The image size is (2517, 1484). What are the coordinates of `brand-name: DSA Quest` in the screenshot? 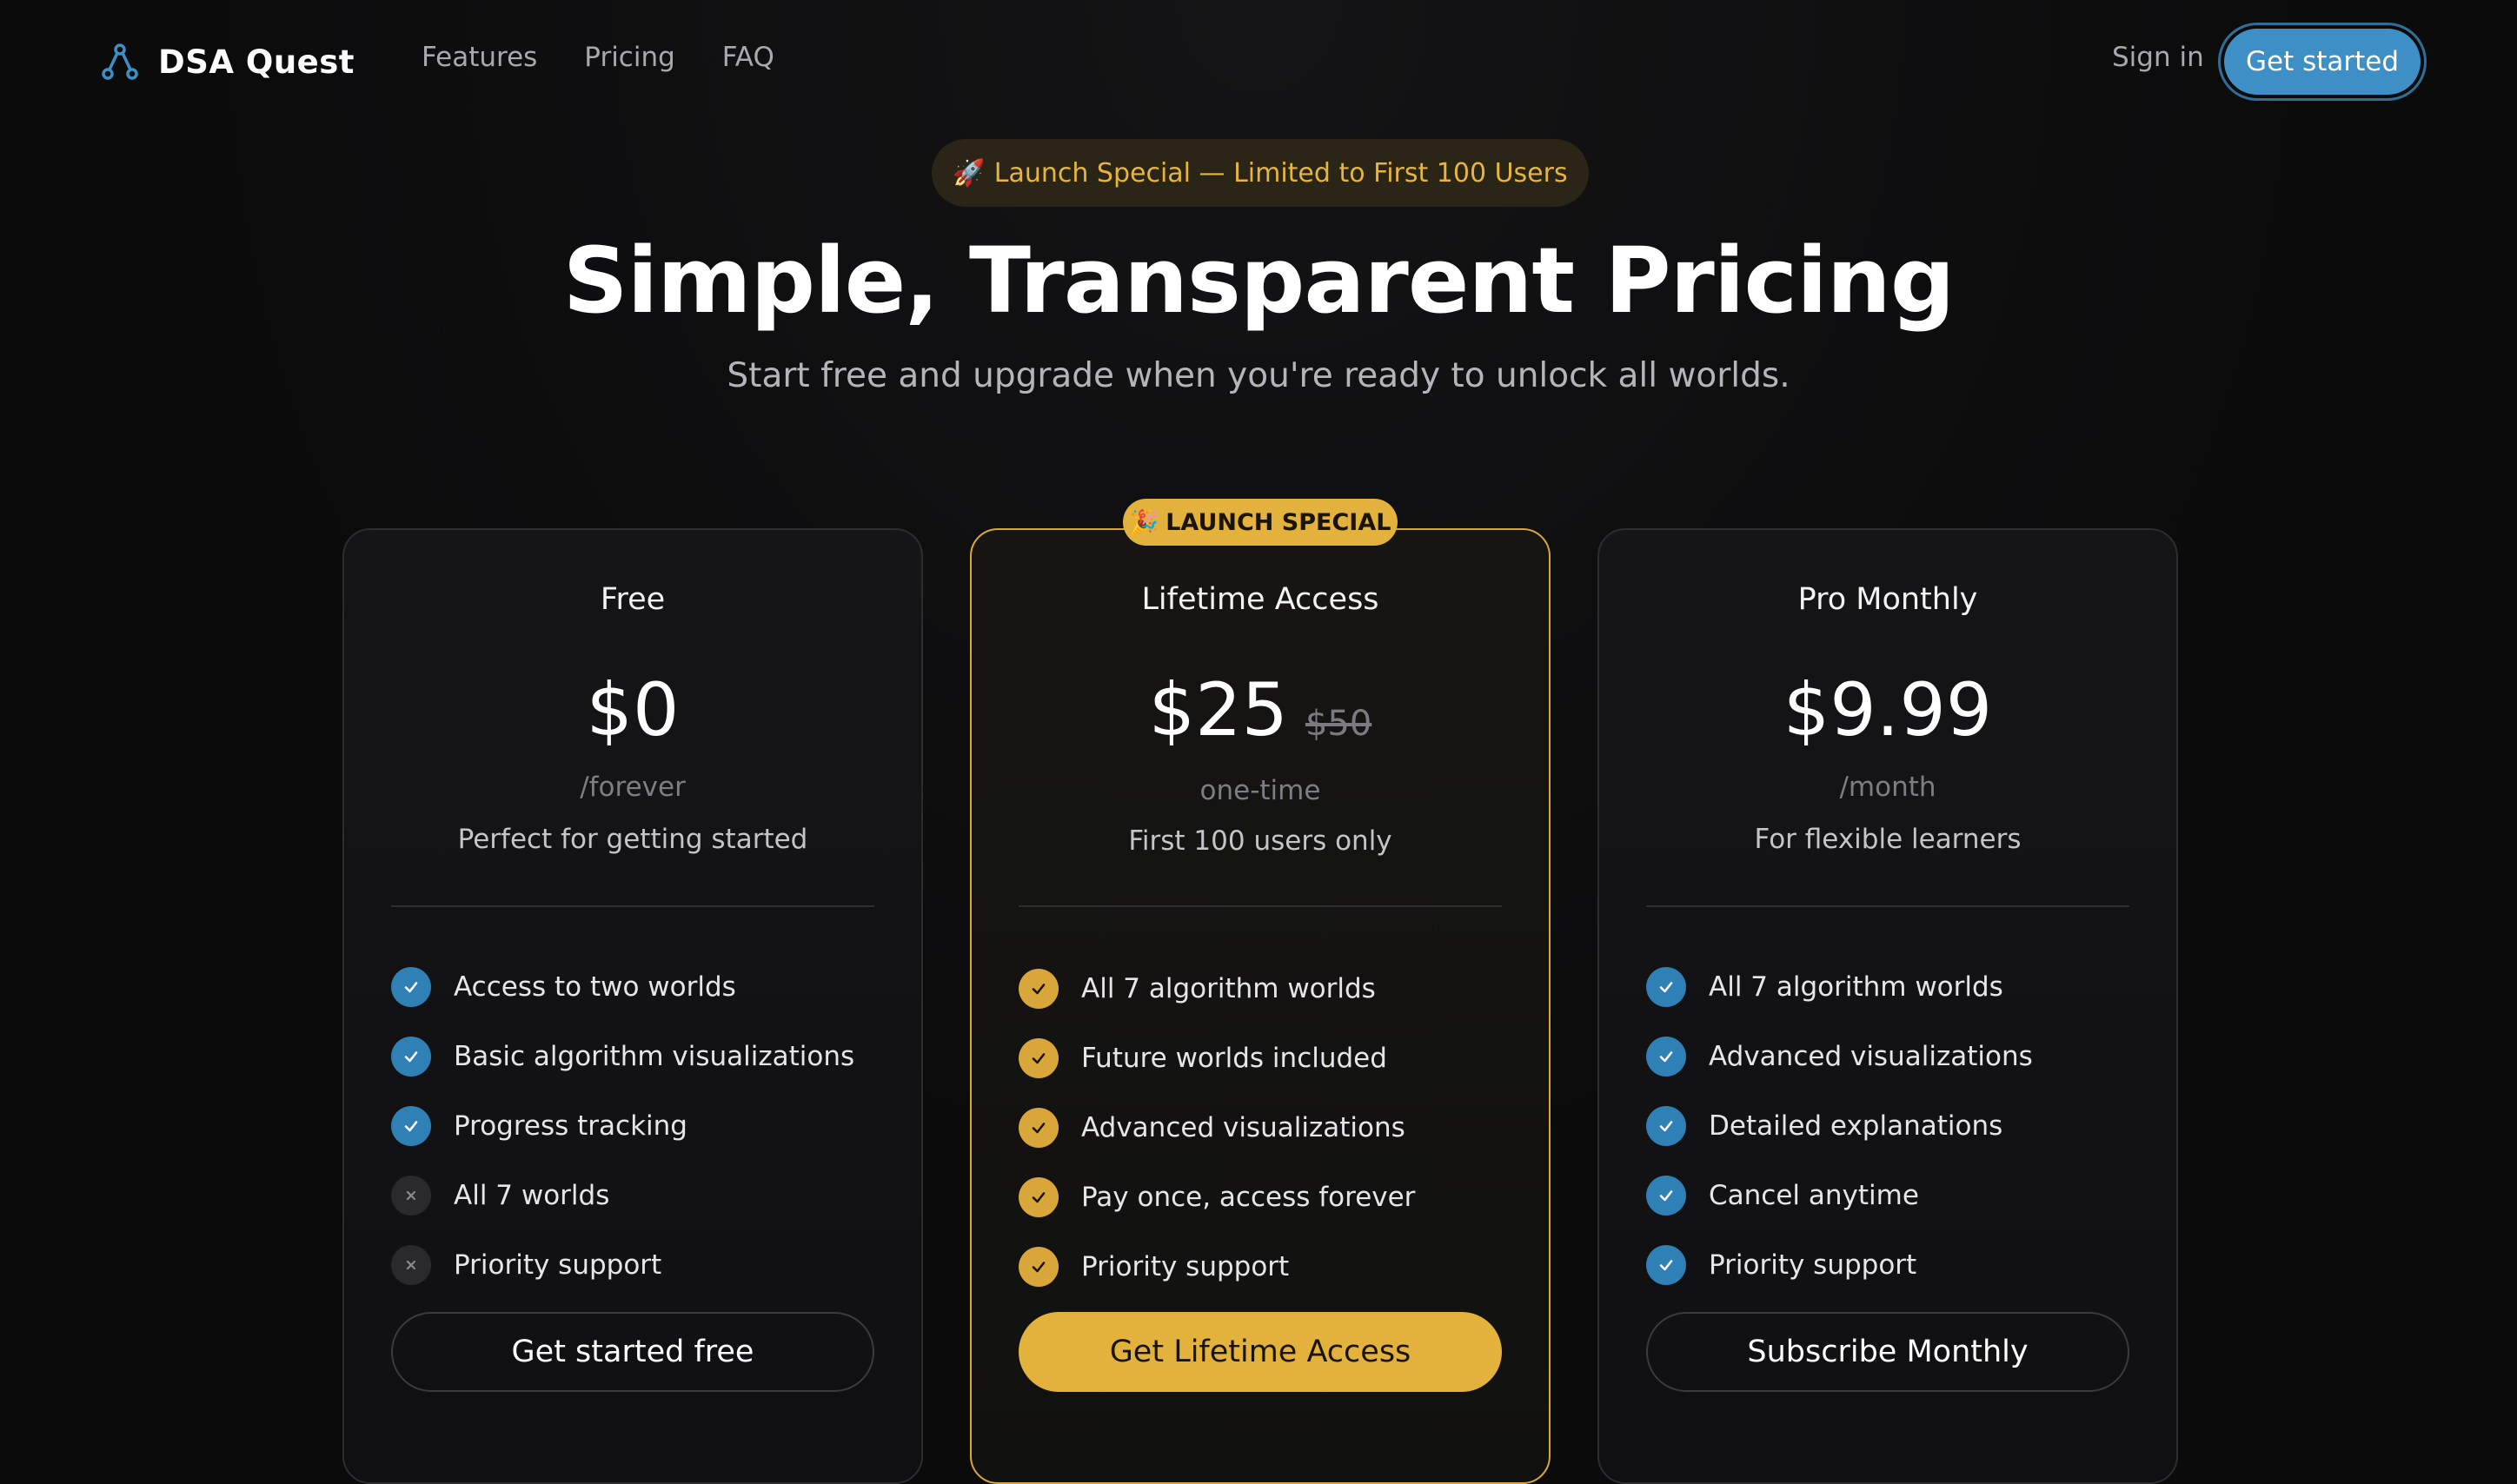 It's located at (256, 62).